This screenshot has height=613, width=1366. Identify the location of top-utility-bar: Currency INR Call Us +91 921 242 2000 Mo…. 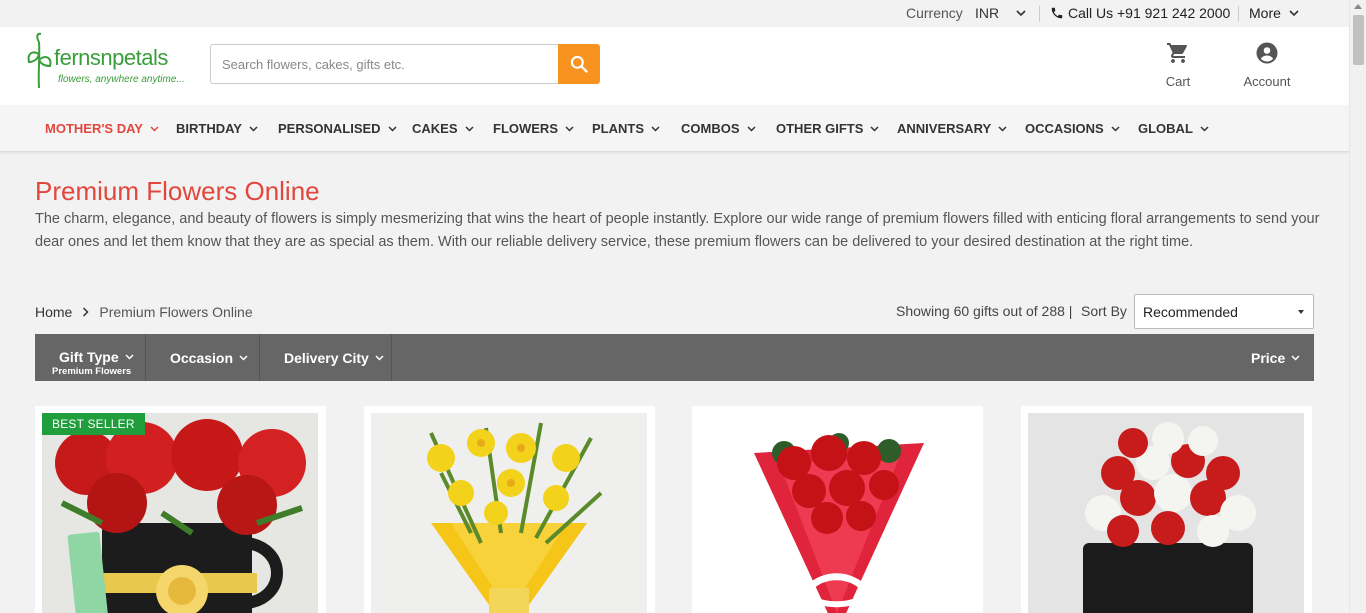
(674, 13).